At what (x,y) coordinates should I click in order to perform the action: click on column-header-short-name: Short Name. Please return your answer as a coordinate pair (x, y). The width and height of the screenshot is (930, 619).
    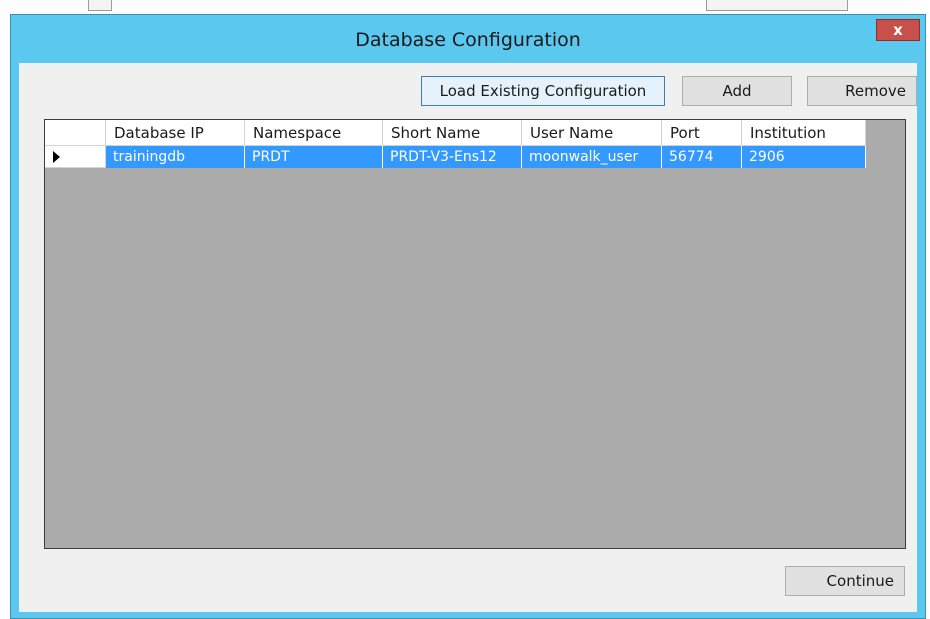
    Looking at the image, I should click on (452, 133).